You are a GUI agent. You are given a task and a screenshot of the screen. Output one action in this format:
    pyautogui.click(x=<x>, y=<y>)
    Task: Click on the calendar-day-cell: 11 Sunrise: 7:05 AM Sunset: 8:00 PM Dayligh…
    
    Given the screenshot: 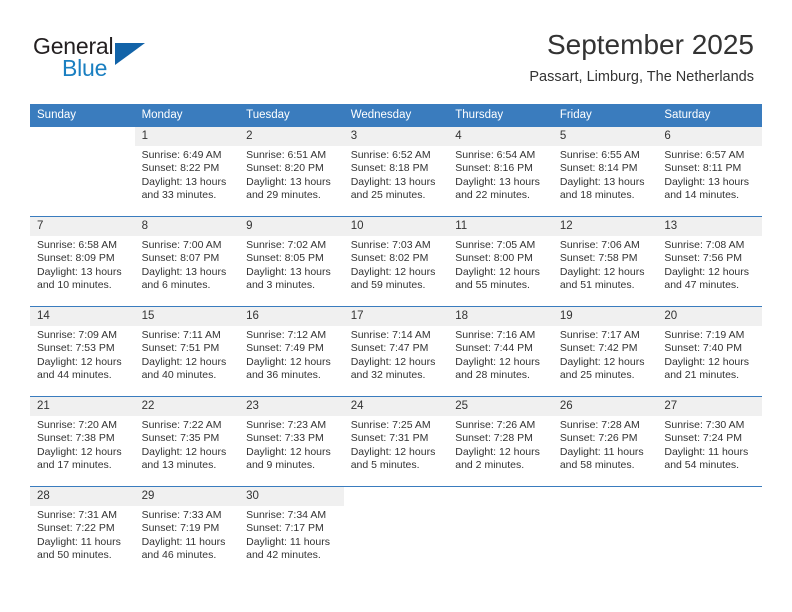 What is the action you would take?
    pyautogui.click(x=500, y=261)
    